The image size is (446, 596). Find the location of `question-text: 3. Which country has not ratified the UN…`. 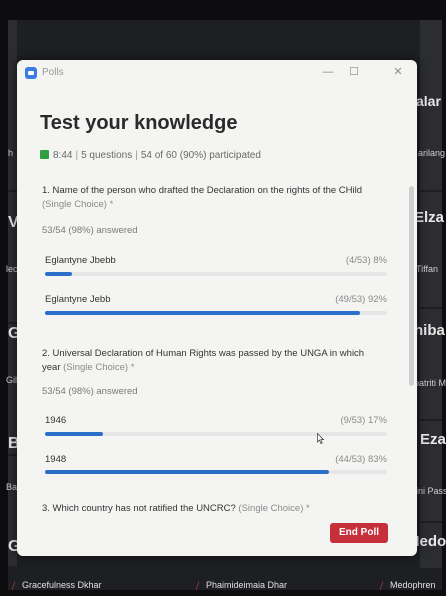

question-text: 3. Which country has not ratified the UN… is located at coordinates (139, 508).